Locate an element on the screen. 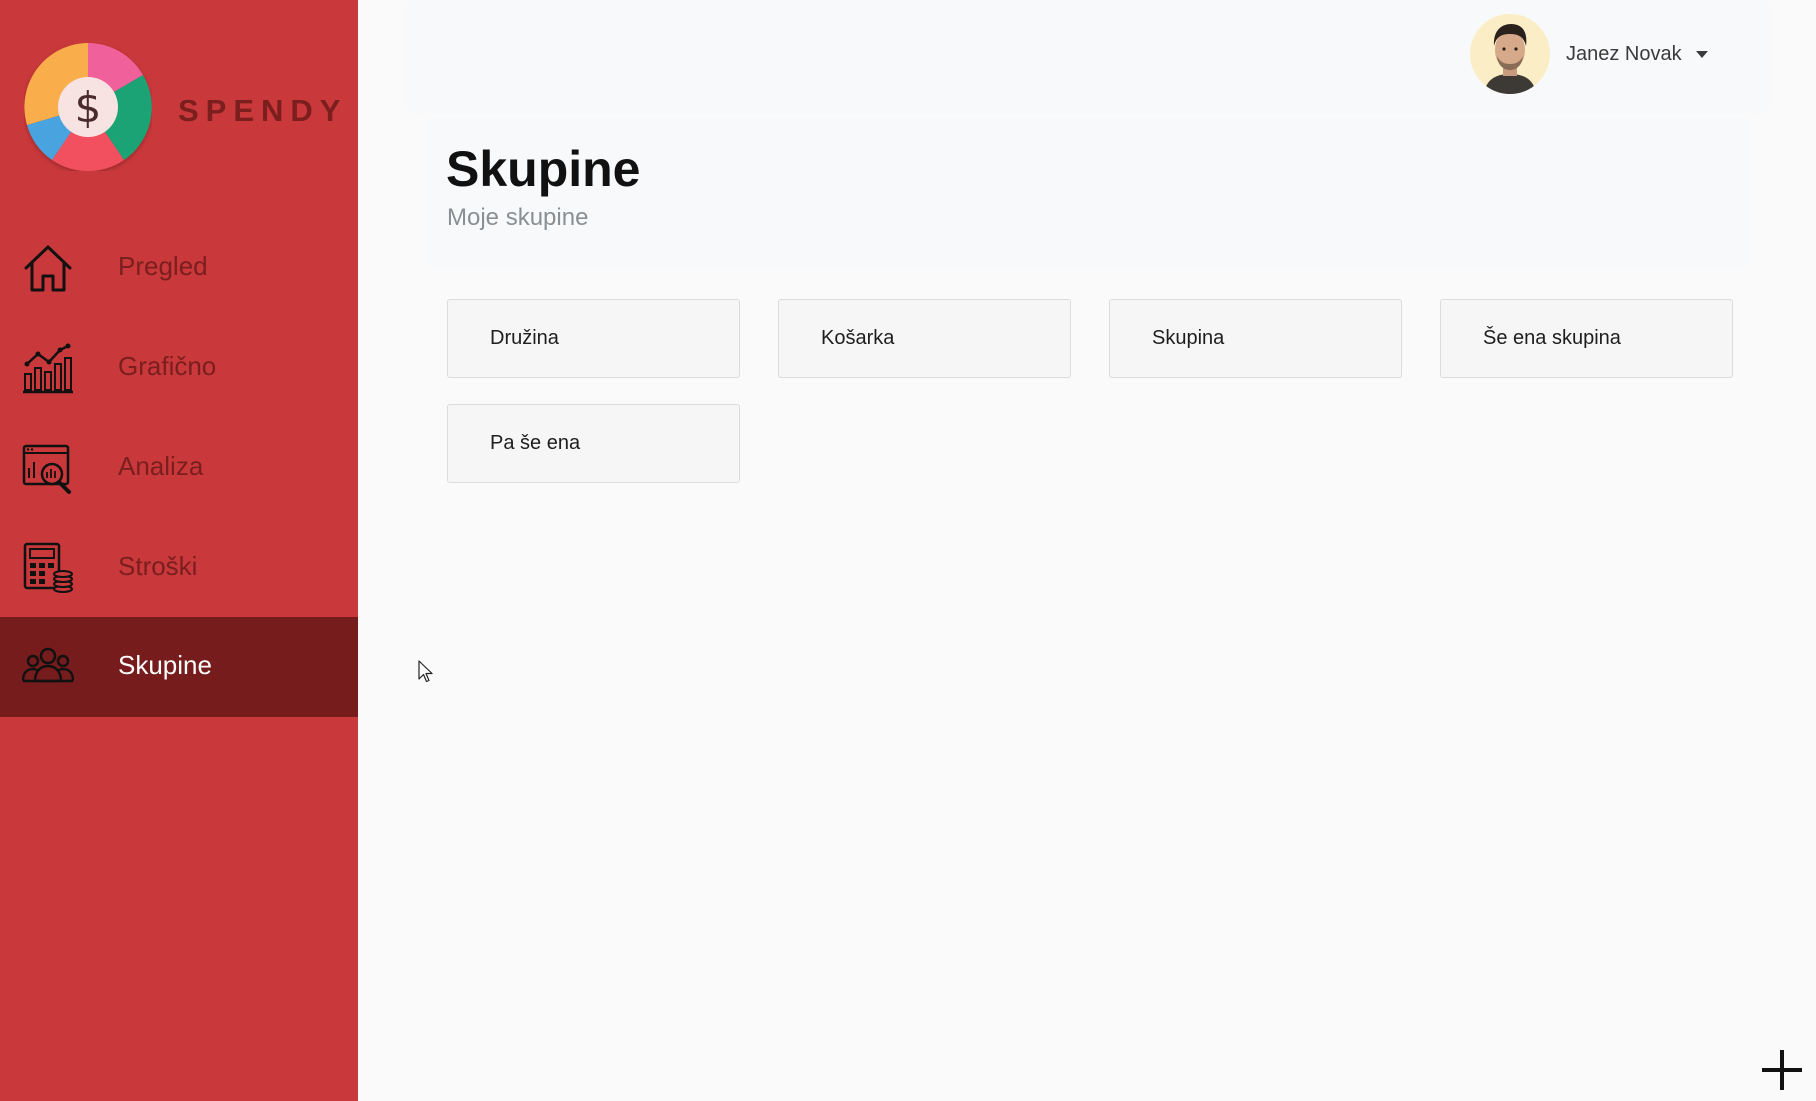 This screenshot has height=1101, width=1816. sidebar-item-pregled: Pregled is located at coordinates (179, 268).